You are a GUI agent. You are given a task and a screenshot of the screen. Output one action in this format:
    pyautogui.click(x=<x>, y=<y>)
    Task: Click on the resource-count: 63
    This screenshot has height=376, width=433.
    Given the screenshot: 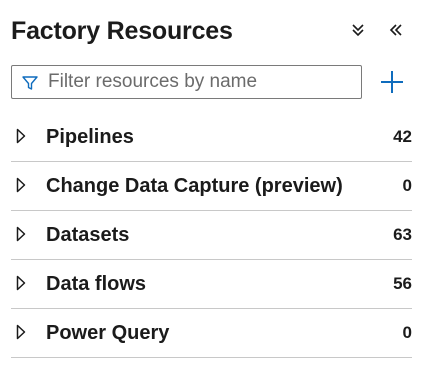 What is the action you would take?
    pyautogui.click(x=402, y=234)
    